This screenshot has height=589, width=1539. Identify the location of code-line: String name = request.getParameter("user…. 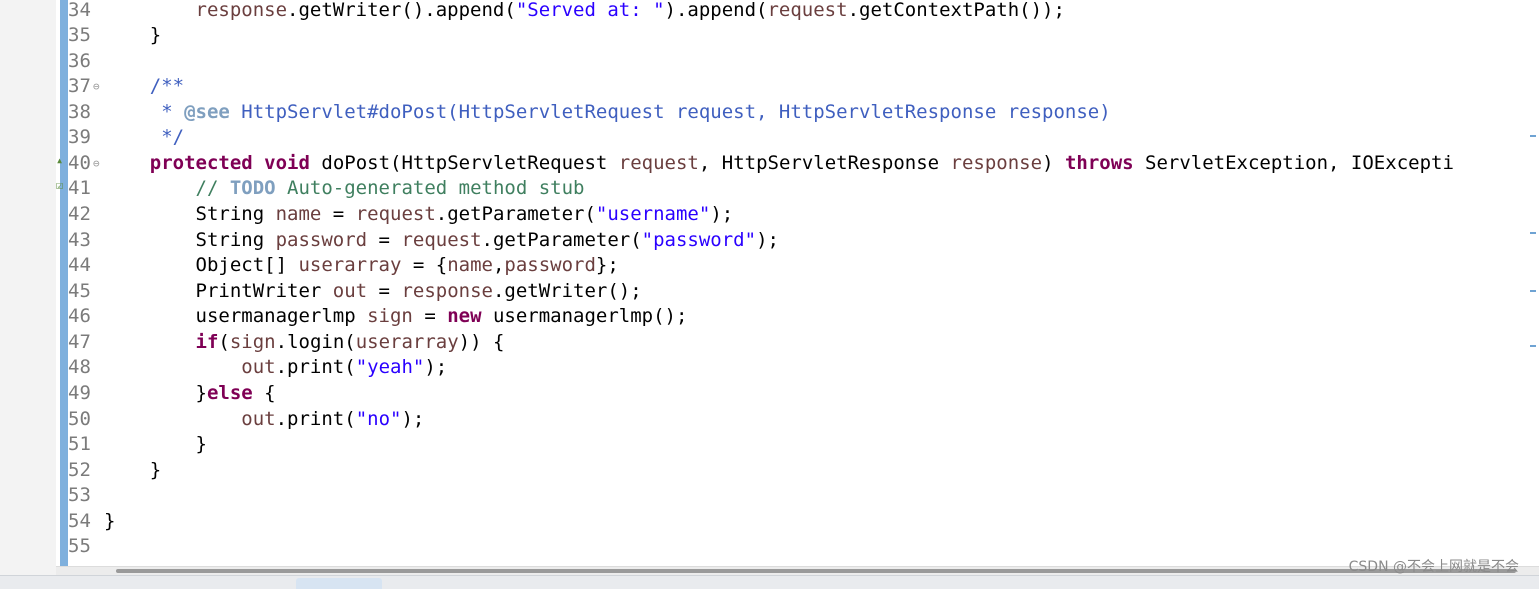
(419, 214).